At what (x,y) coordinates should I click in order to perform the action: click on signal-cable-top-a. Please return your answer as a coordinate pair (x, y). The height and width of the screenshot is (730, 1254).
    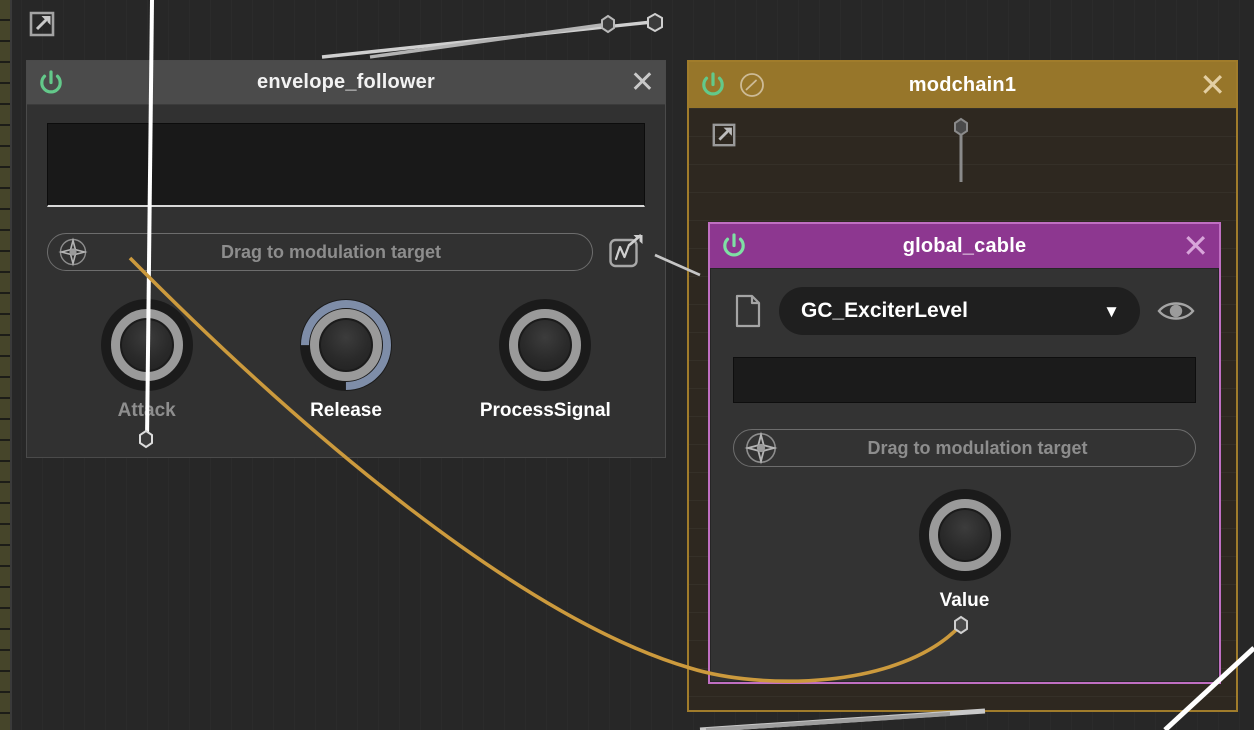
    Looking at the image, I should click on (487, 39).